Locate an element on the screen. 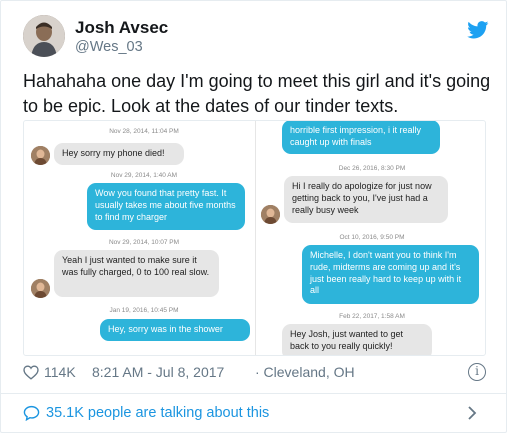 The height and width of the screenshot is (433, 507). info-icon: i is located at coordinates (477, 372).